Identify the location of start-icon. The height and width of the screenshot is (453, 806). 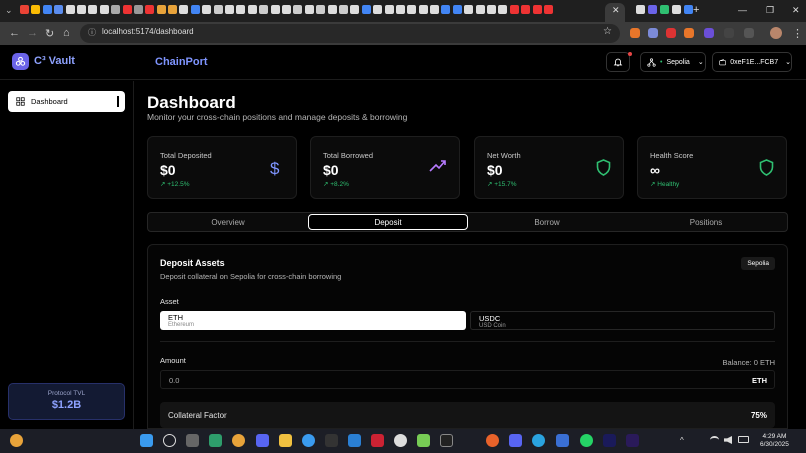
(146, 440).